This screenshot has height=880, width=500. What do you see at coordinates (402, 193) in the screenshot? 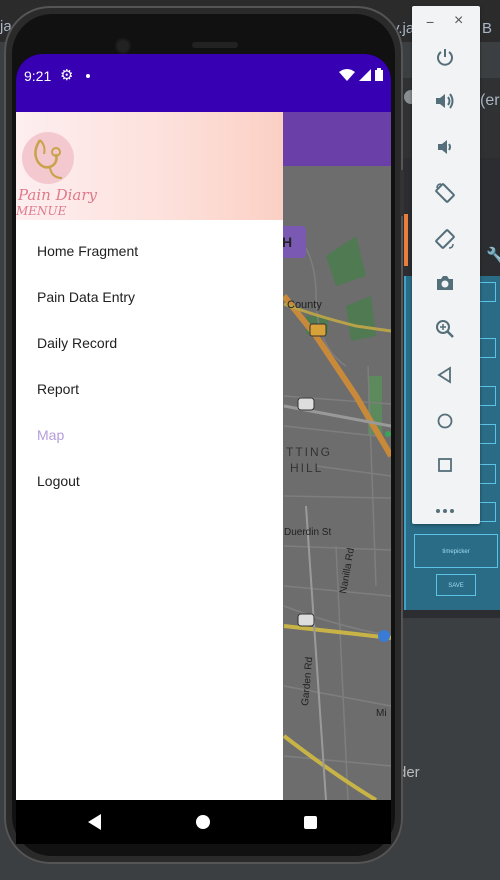
I see `phone-side-button` at bounding box center [402, 193].